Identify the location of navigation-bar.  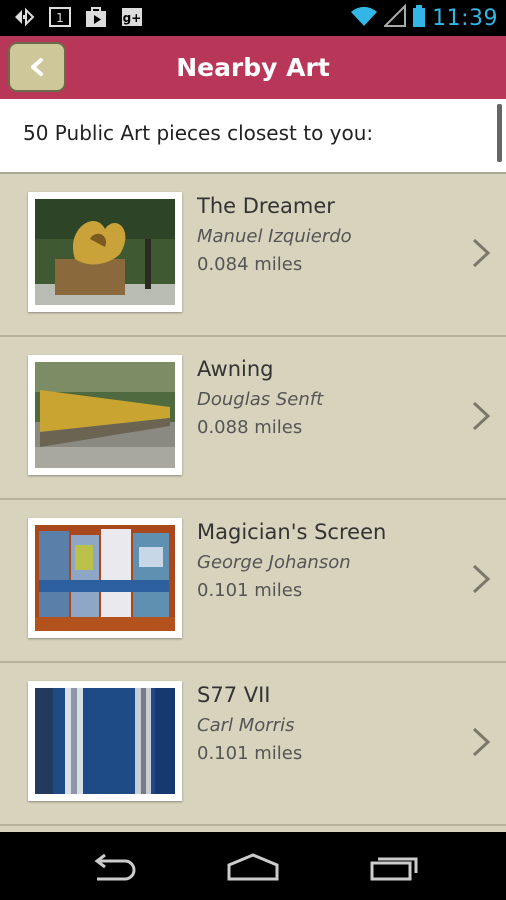
(253, 866).